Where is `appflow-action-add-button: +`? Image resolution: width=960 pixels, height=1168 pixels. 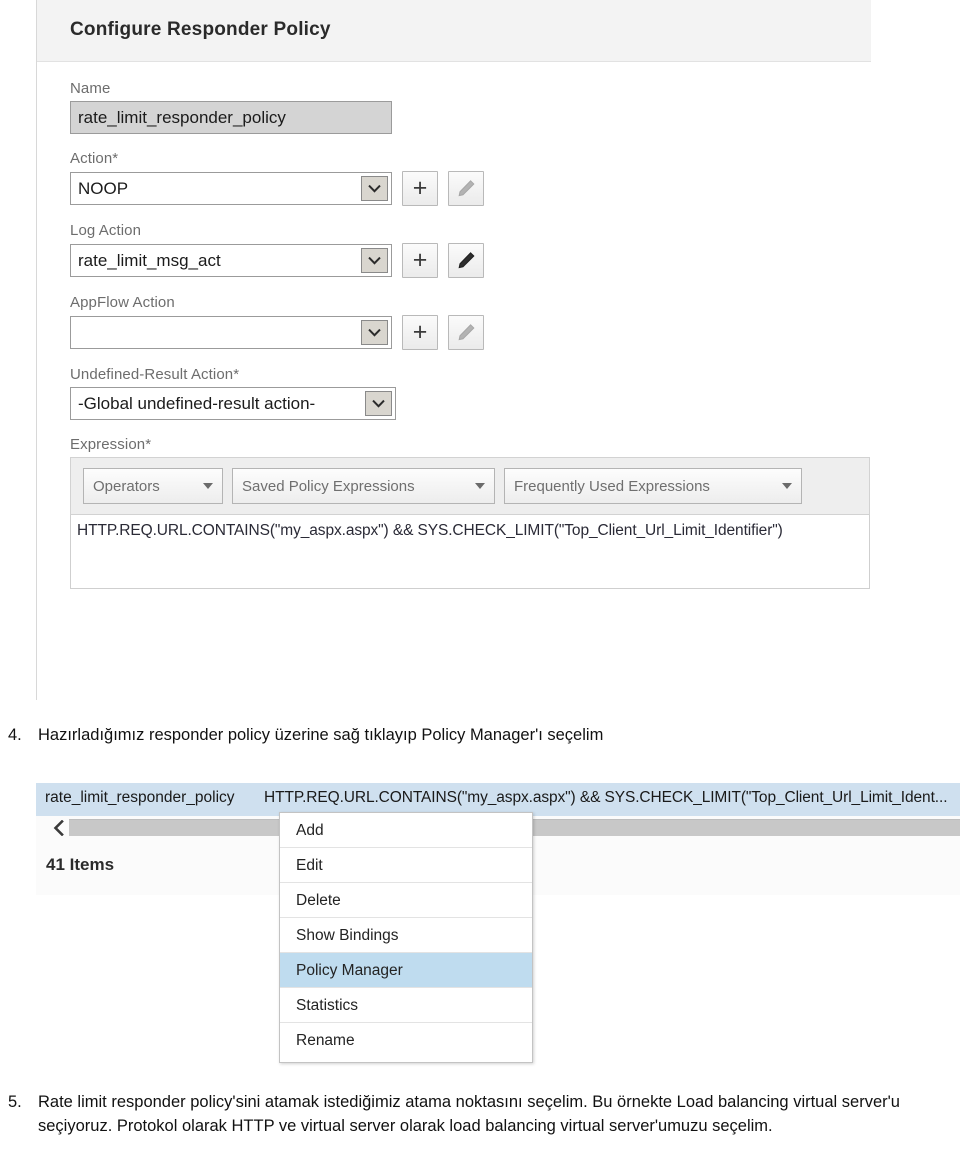 appflow-action-add-button: + is located at coordinates (420, 332).